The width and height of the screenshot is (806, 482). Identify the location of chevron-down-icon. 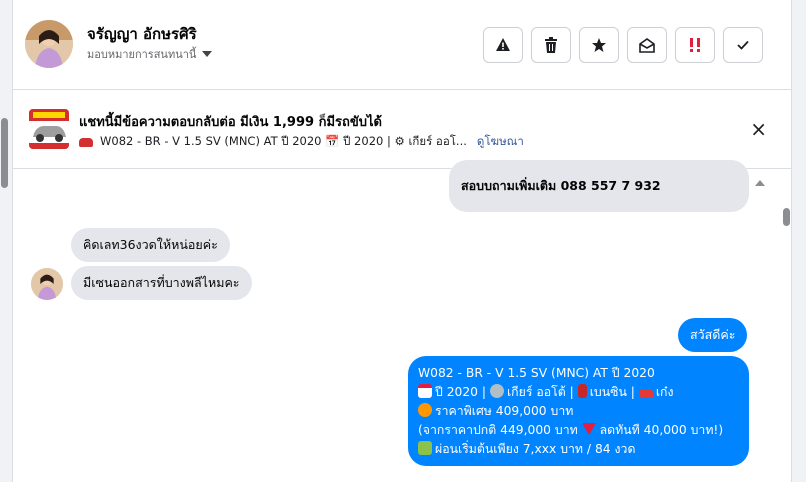
(207, 54).